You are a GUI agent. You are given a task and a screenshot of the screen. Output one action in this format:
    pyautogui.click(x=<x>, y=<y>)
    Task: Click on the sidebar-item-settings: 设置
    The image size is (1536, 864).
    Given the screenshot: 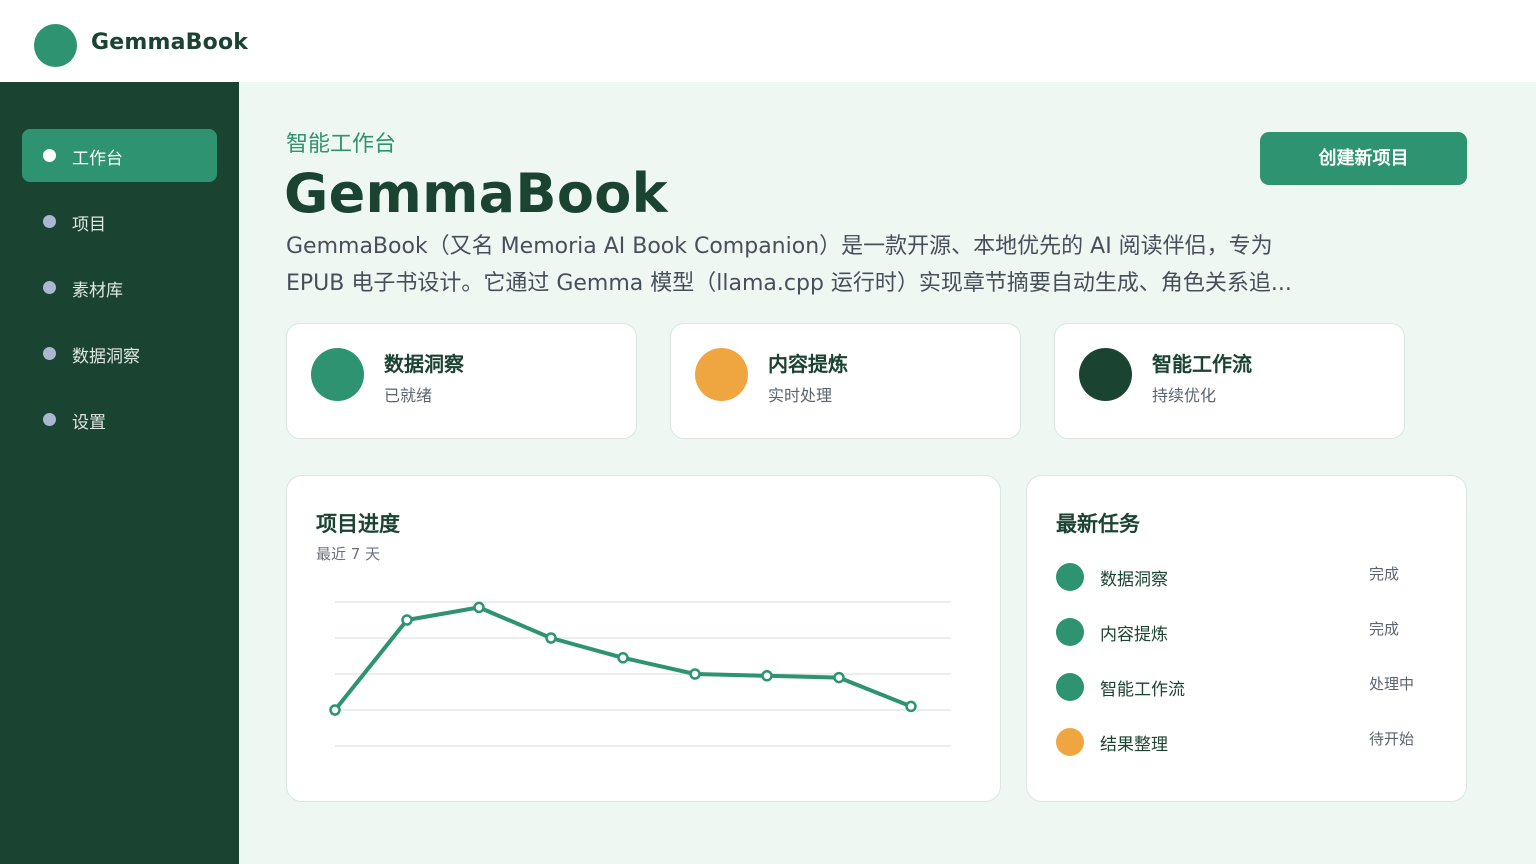 What is the action you would take?
    pyautogui.click(x=119, y=419)
    